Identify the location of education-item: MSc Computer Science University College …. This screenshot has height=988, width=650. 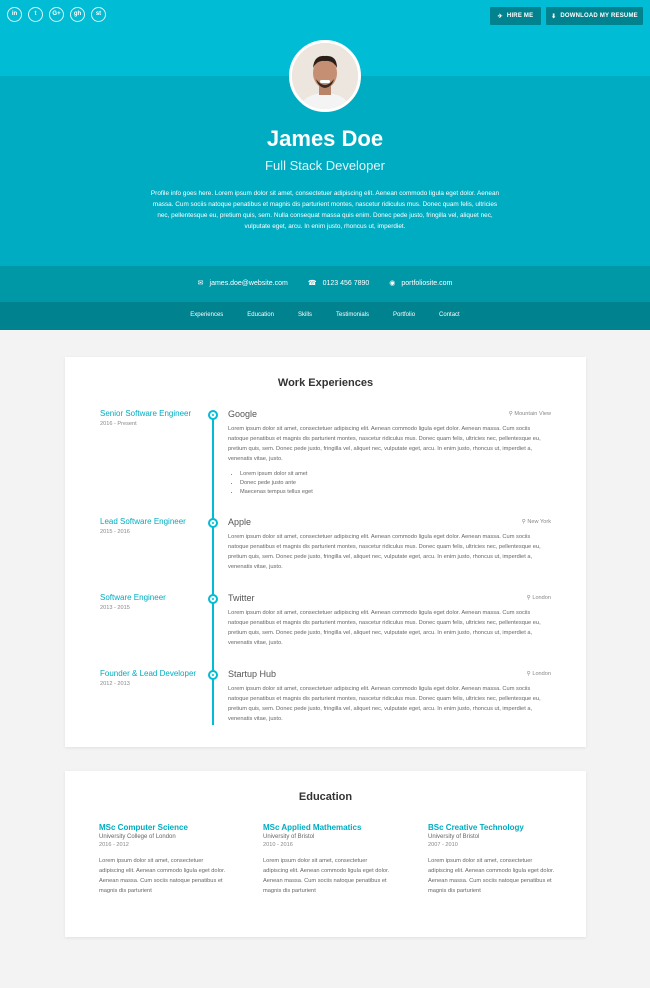
(179, 859).